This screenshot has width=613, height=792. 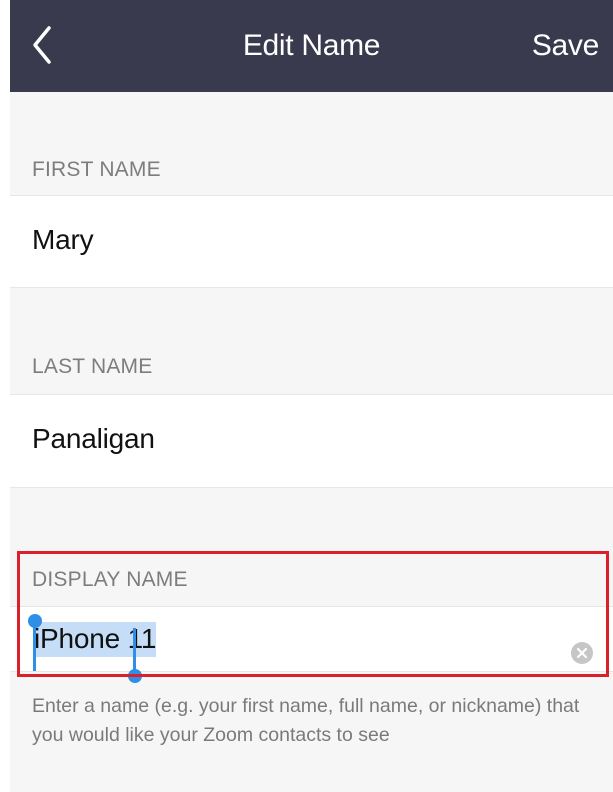 I want to click on navigation-bar: Edit Name Save, so click(x=311, y=46).